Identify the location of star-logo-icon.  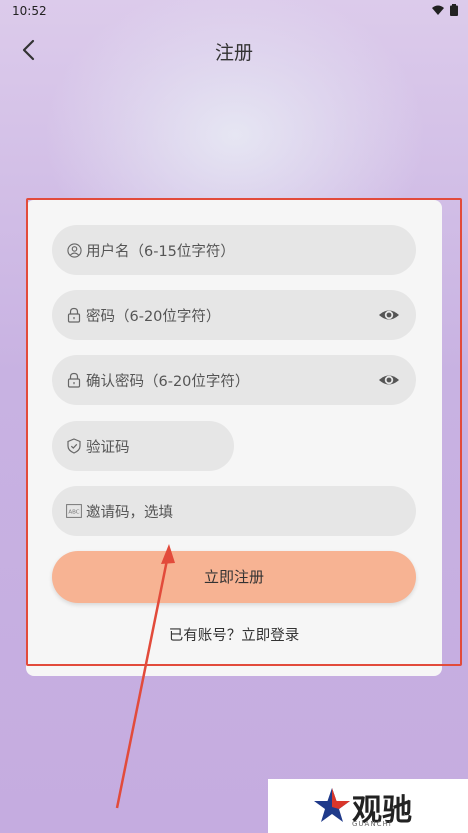
(332, 805).